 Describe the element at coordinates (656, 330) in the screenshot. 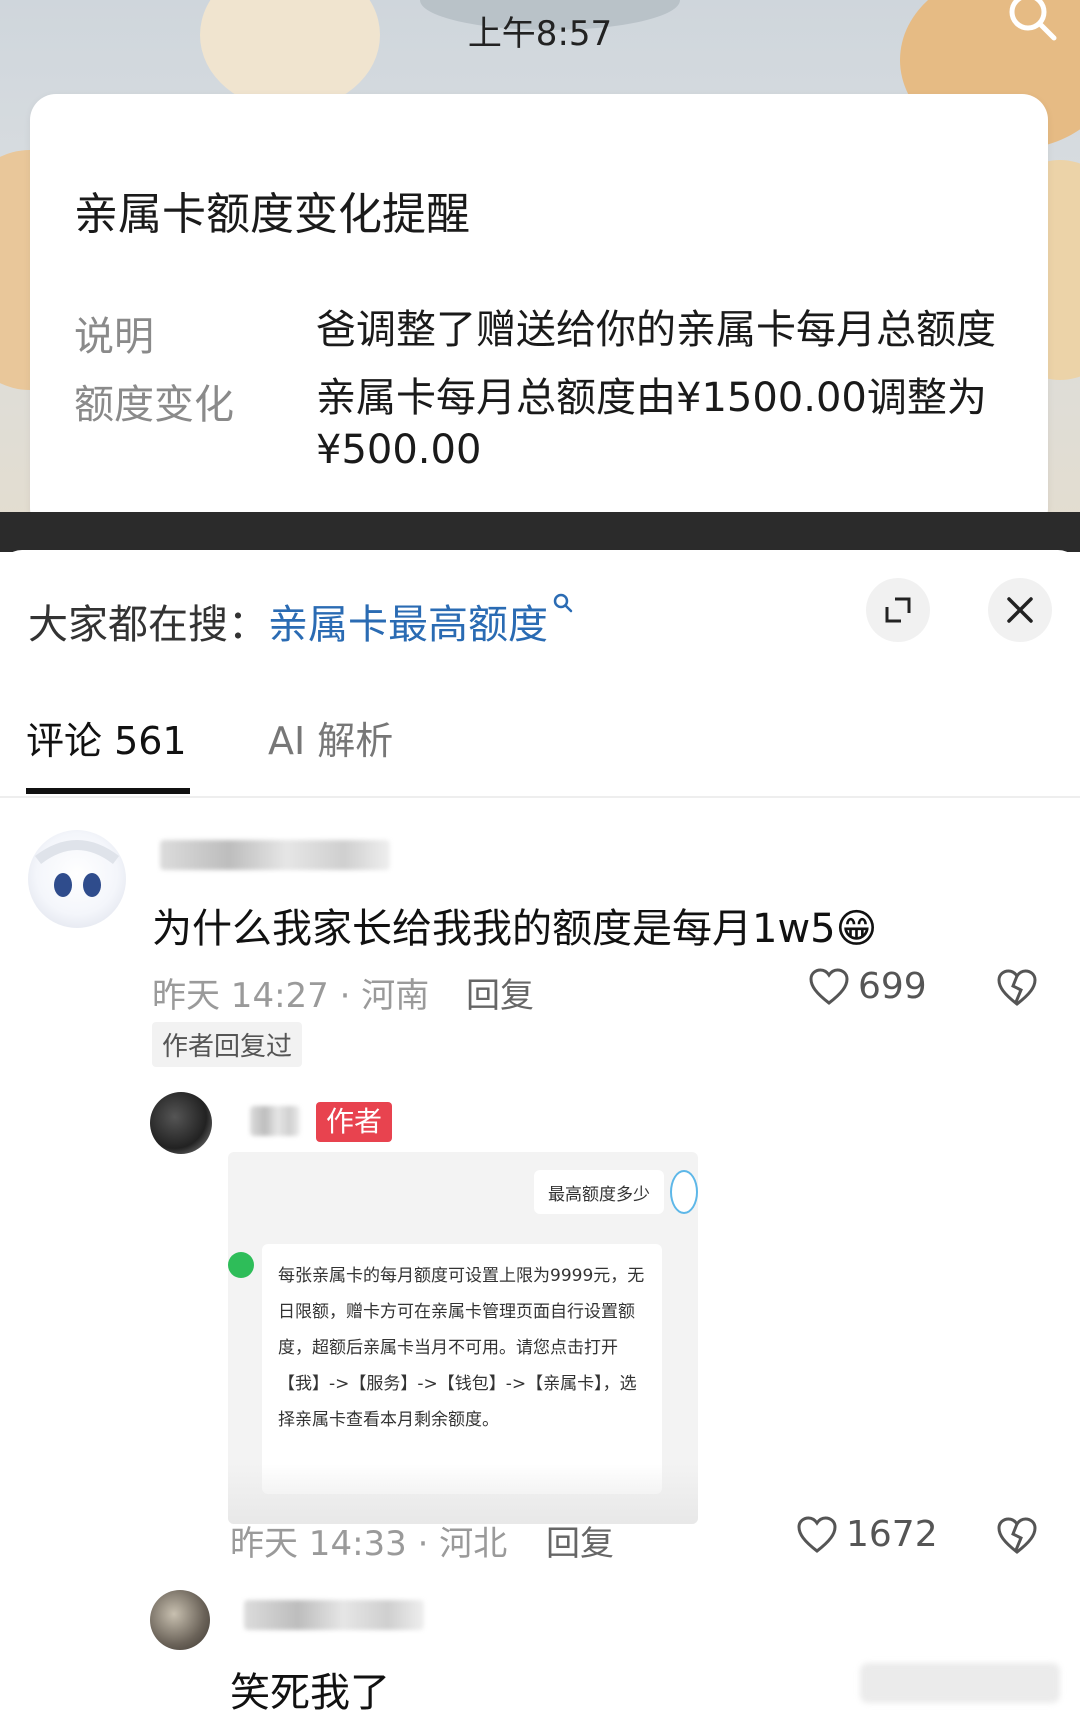

I see `row-value: 爸调整了赠送给你的亲属卡每月总额度` at that location.